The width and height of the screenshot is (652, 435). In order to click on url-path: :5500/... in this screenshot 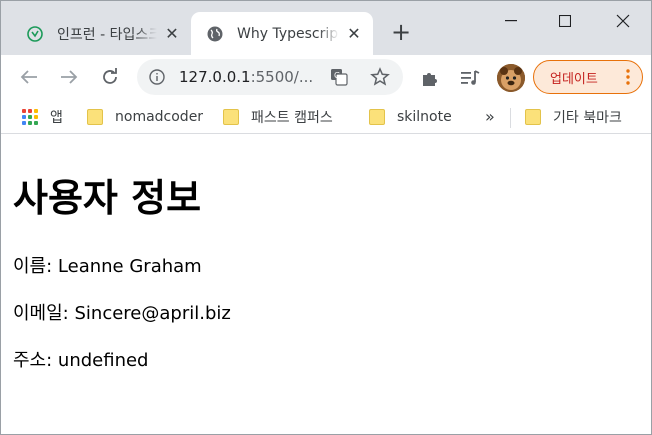, I will do `click(282, 77)`.